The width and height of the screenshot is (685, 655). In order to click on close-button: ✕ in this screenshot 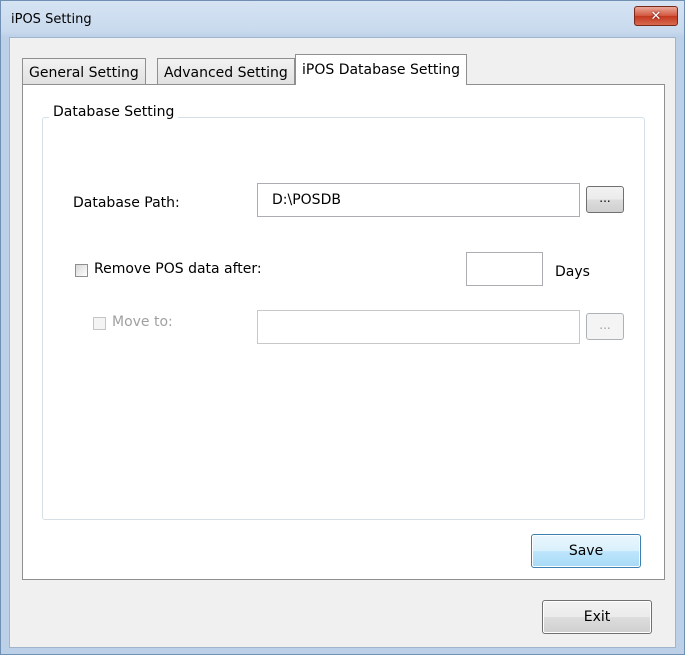, I will do `click(656, 16)`.